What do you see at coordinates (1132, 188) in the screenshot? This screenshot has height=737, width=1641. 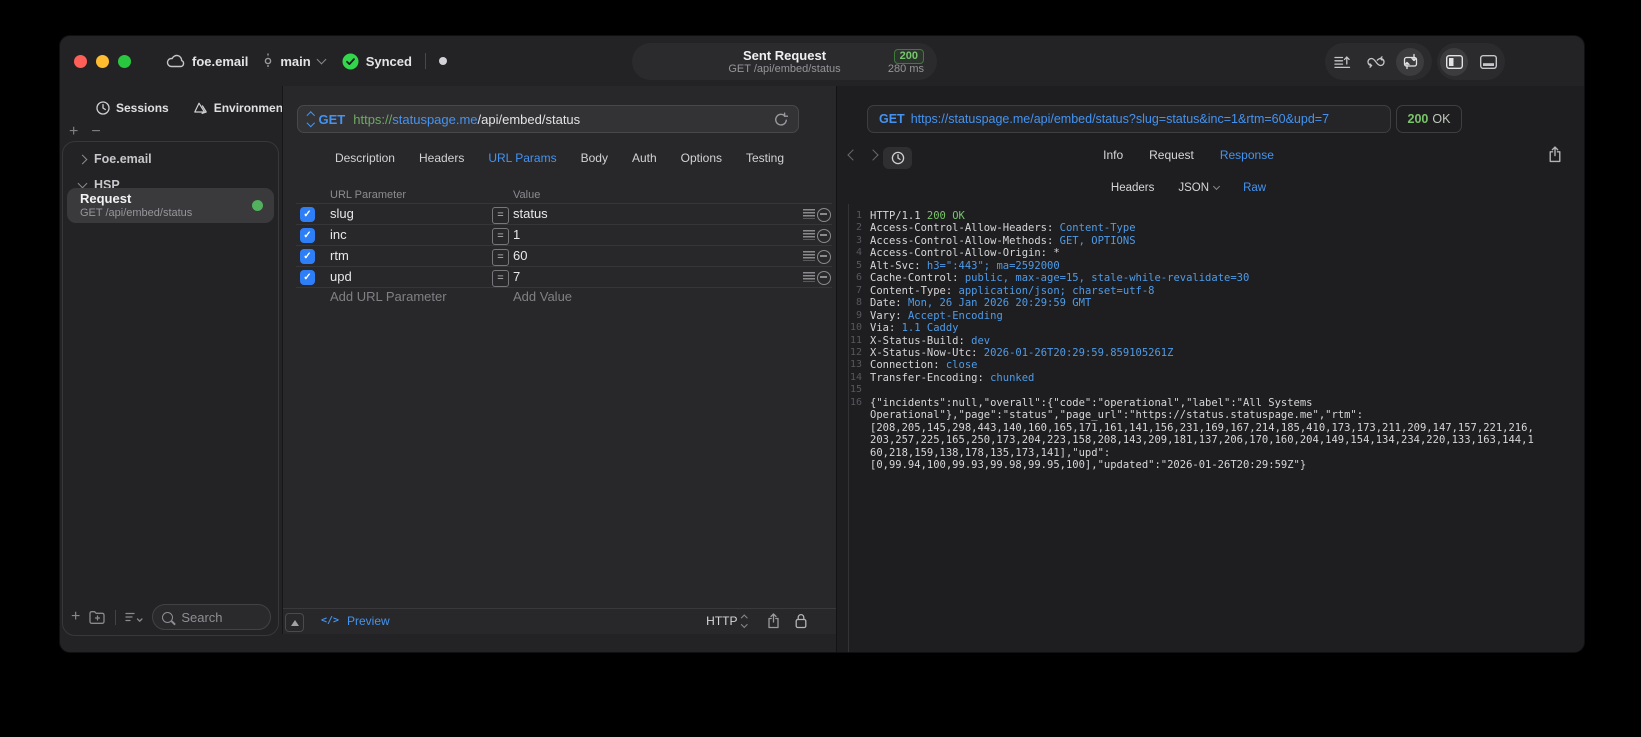 I see `subtab-headers: Headers` at bounding box center [1132, 188].